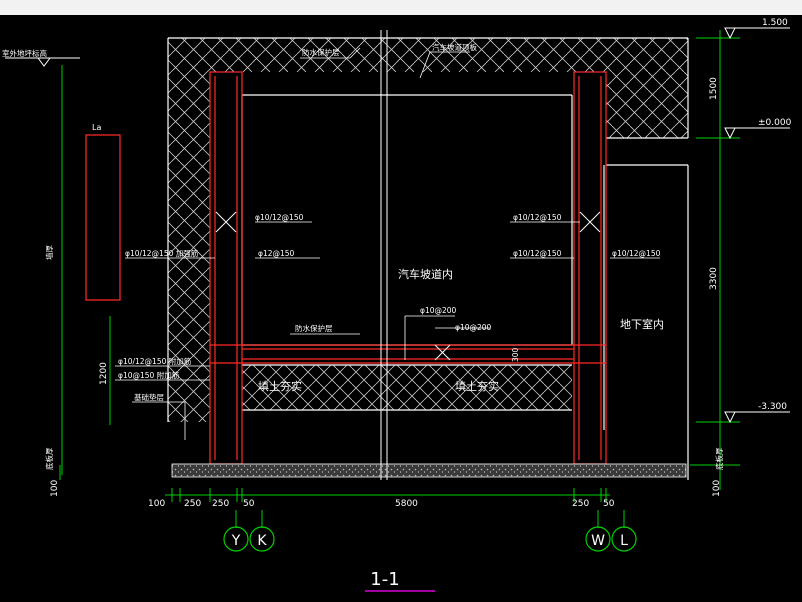  I want to click on rebar-right-inner: φ10/12@150, so click(537, 253).